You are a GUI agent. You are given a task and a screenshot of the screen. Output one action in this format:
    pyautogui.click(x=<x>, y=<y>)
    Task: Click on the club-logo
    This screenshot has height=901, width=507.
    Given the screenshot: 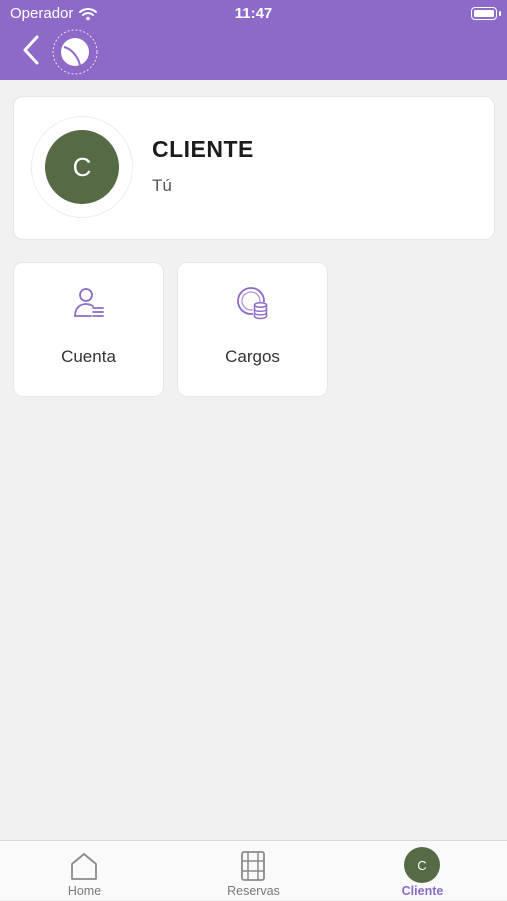 What is the action you would take?
    pyautogui.click(x=75, y=52)
    